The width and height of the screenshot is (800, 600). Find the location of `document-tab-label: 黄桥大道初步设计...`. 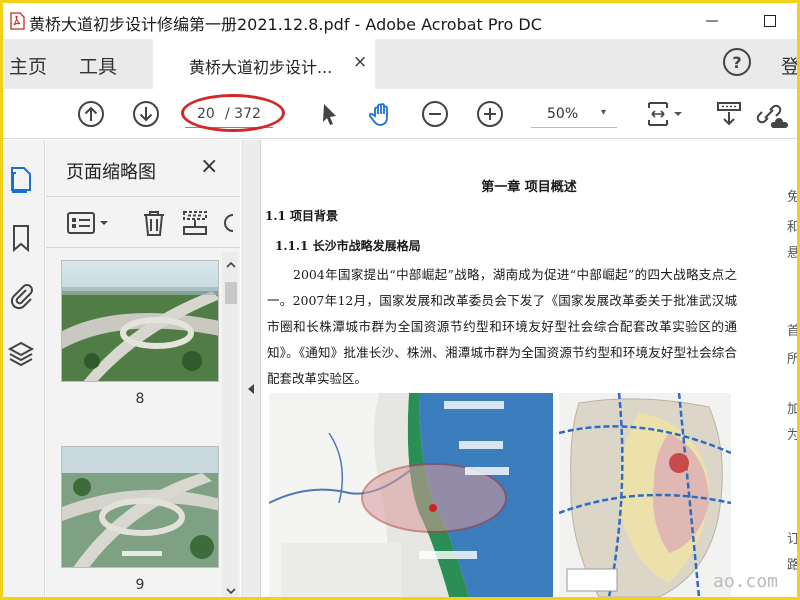

document-tab-label: 黄桥大道初步设计... is located at coordinates (261, 67).